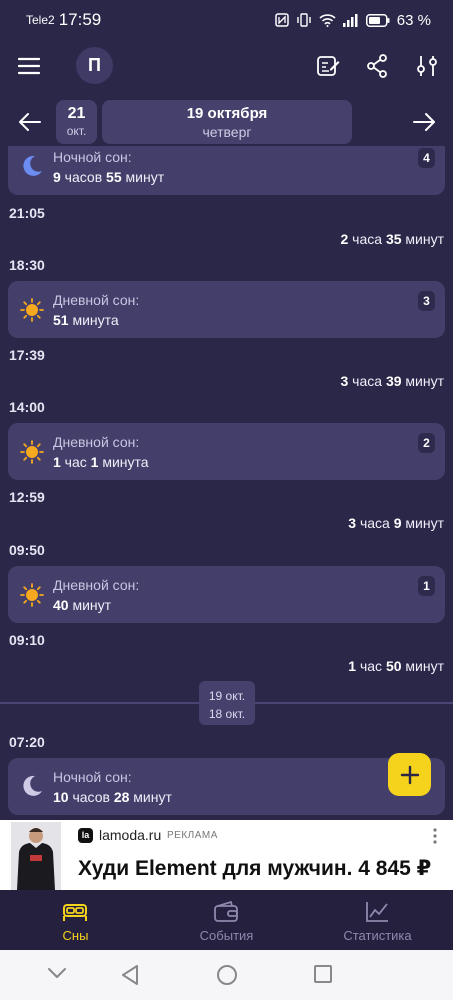 This screenshot has height=1000, width=453. I want to click on hoodie-illustration, so click(36, 856).